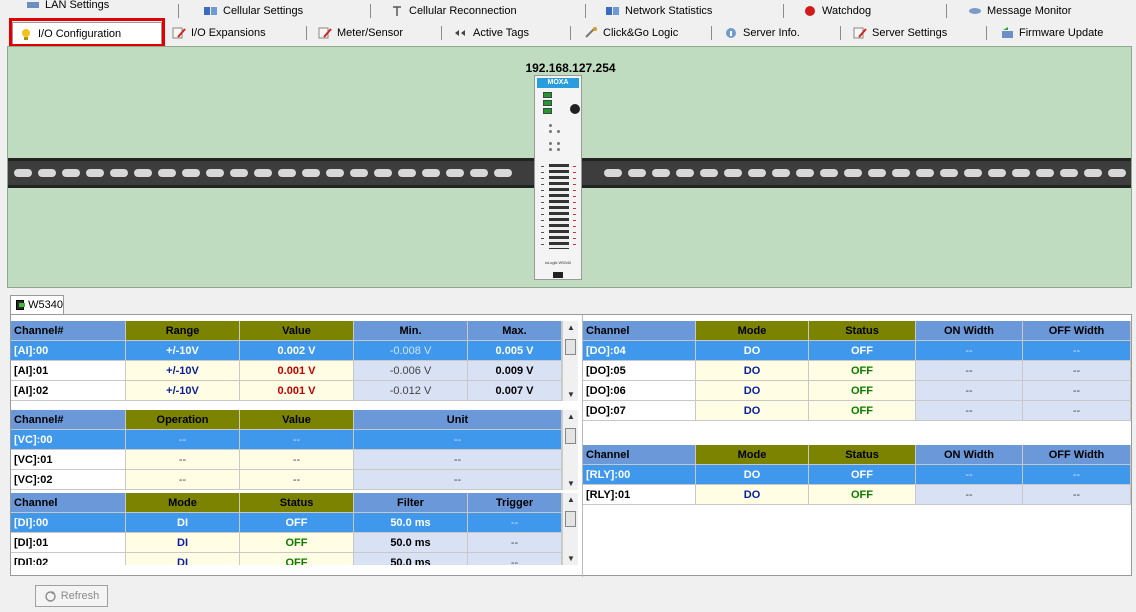  I want to click on table-row: [AI]:01 +/-10V 0.001 V -0.006 V 0.009 V, so click(286, 371).